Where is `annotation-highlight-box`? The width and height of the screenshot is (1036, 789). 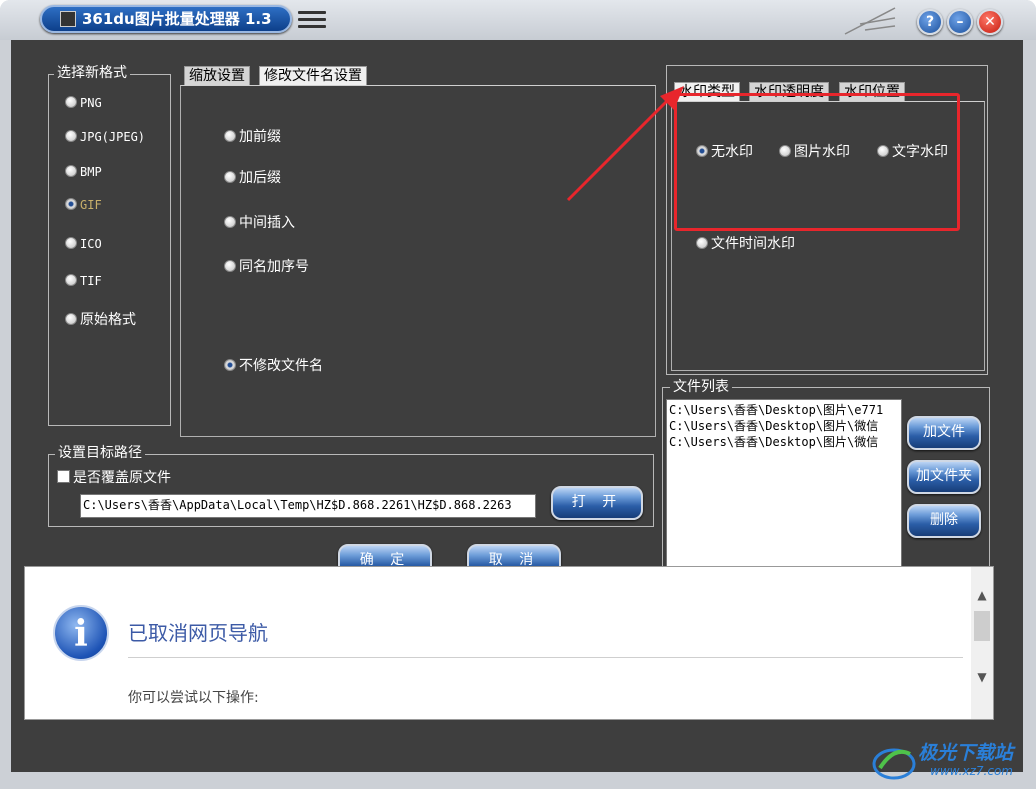 annotation-highlight-box is located at coordinates (817, 162).